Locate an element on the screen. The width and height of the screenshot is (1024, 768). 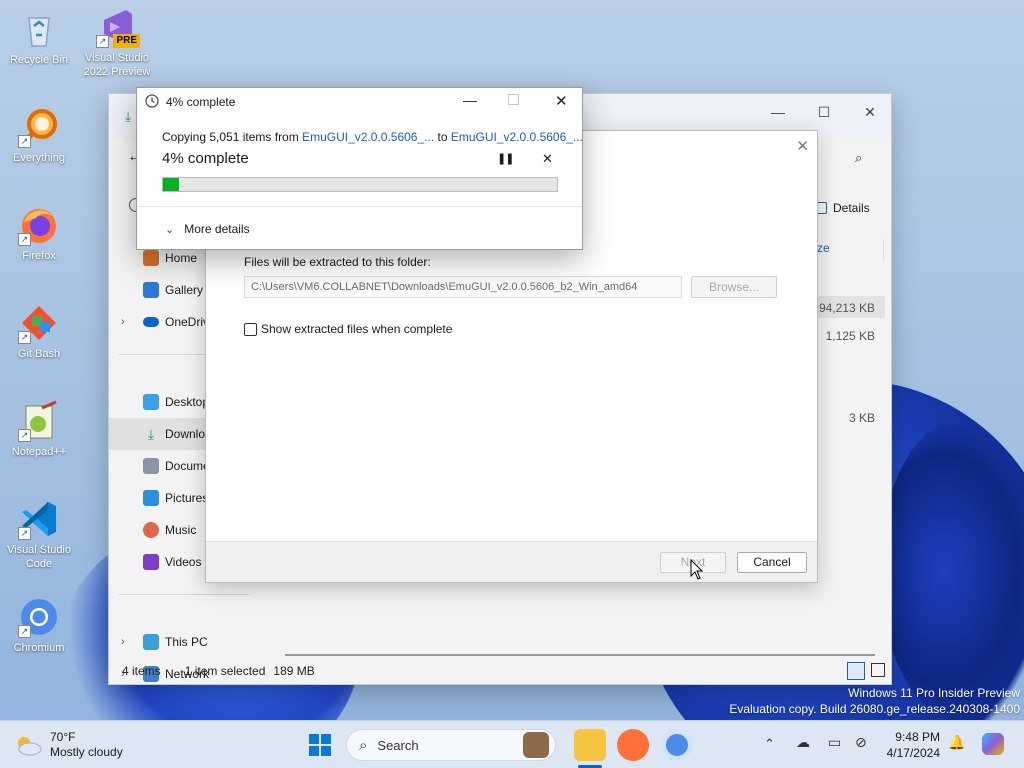
notification-bell-icon: 🔔 is located at coordinates (956, 742).